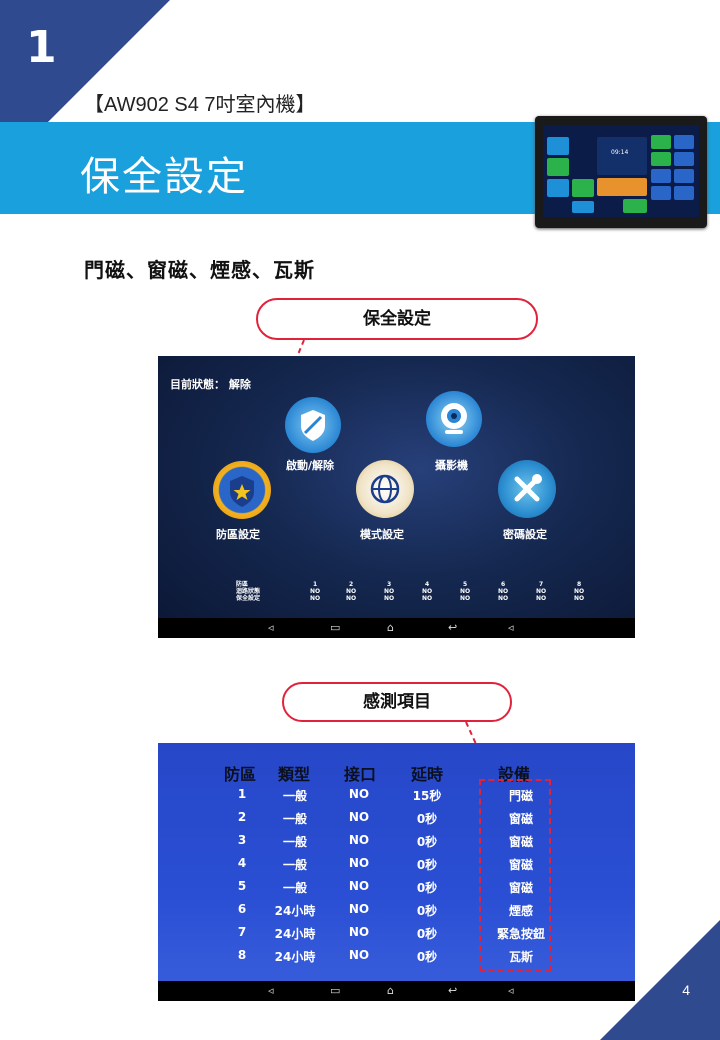  Describe the element at coordinates (238, 534) in the screenshot. I see `zone-settings-label: 防區設定` at that location.